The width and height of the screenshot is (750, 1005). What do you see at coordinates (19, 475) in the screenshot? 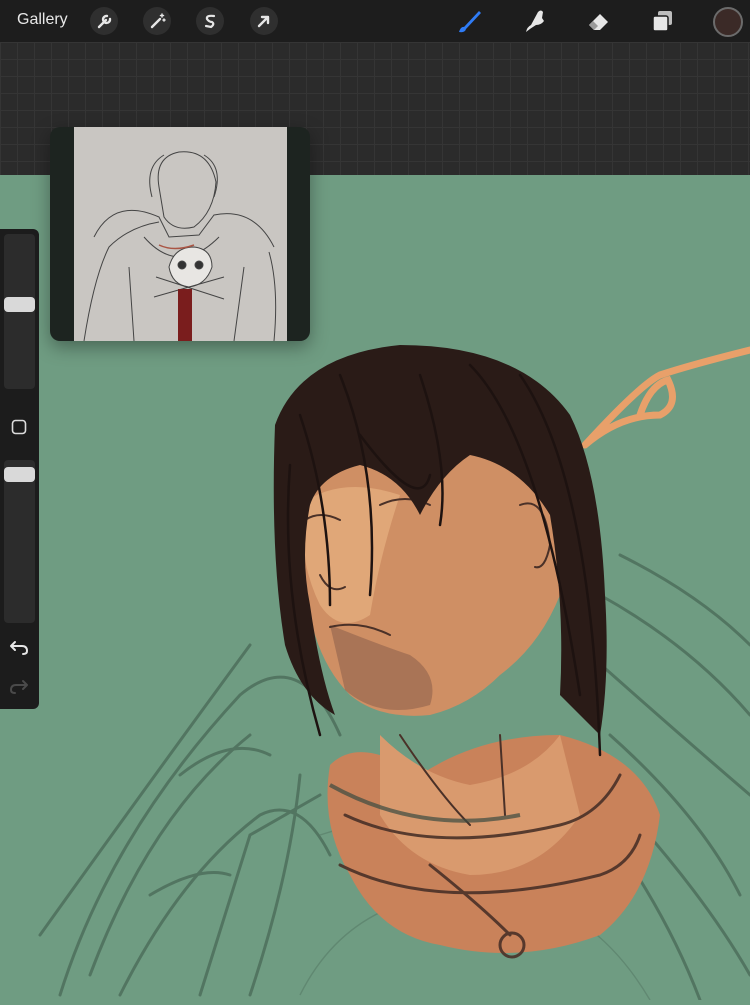
I see `brush-opacity-thumb` at bounding box center [19, 475].